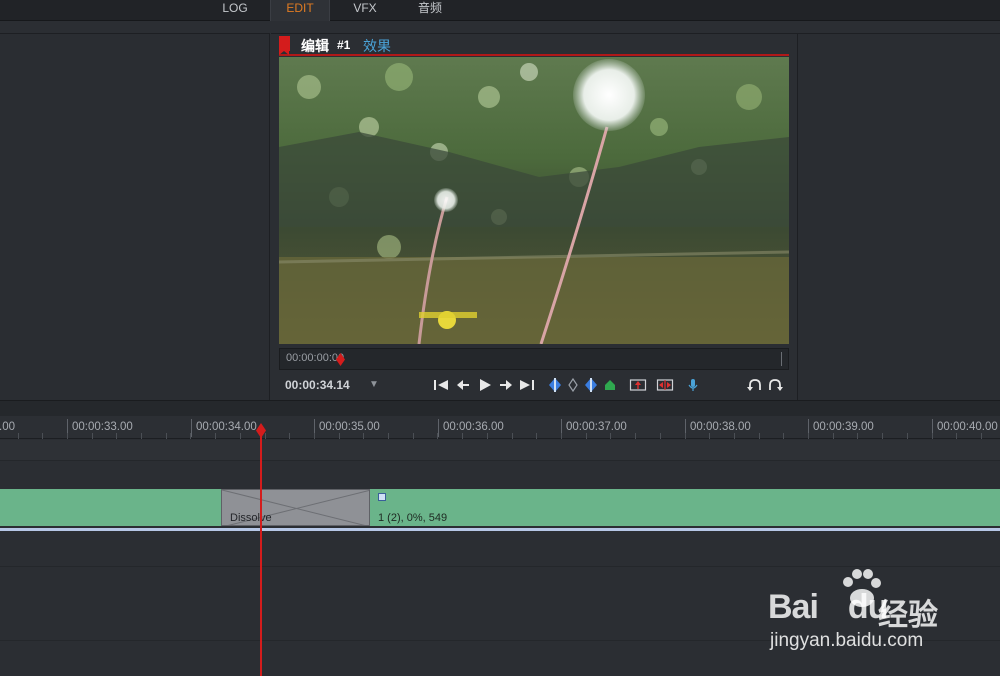 The width and height of the screenshot is (1000, 676). What do you see at coordinates (967, 427) in the screenshot?
I see `ruler-tick-label: 00:00:40.00` at bounding box center [967, 427].